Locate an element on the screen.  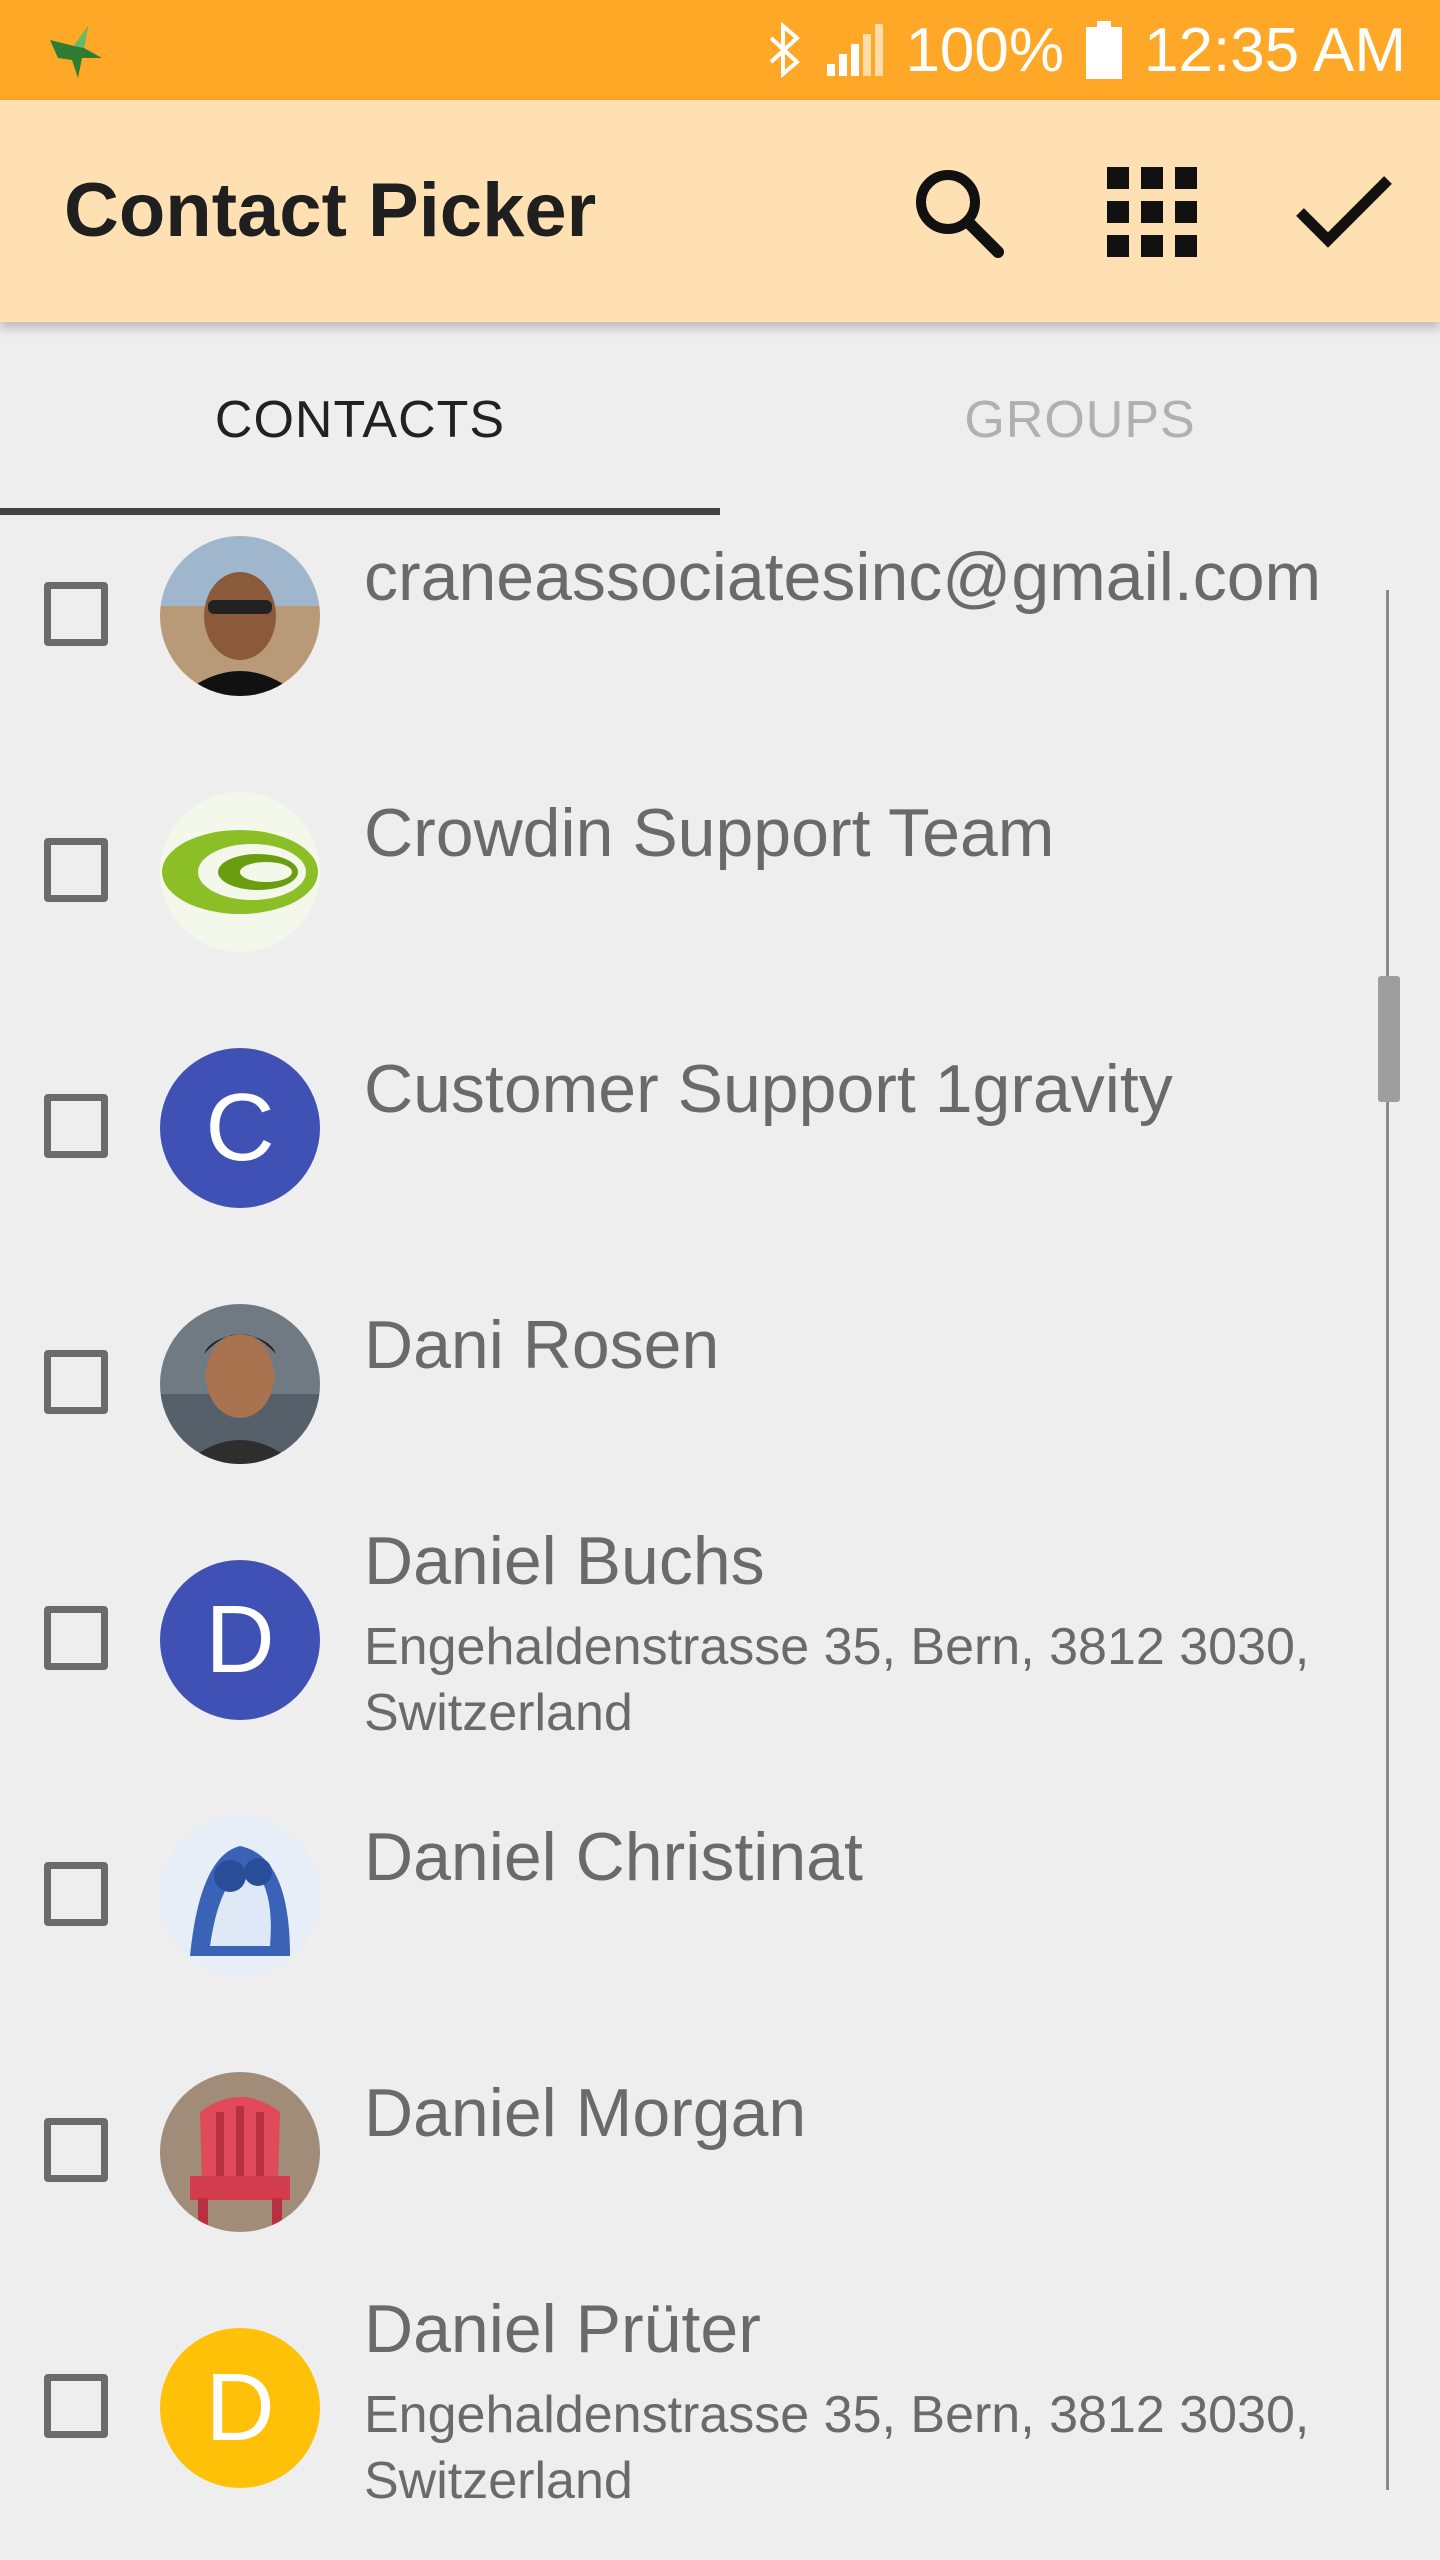
scrollbar-thumb is located at coordinates (1389, 1039).